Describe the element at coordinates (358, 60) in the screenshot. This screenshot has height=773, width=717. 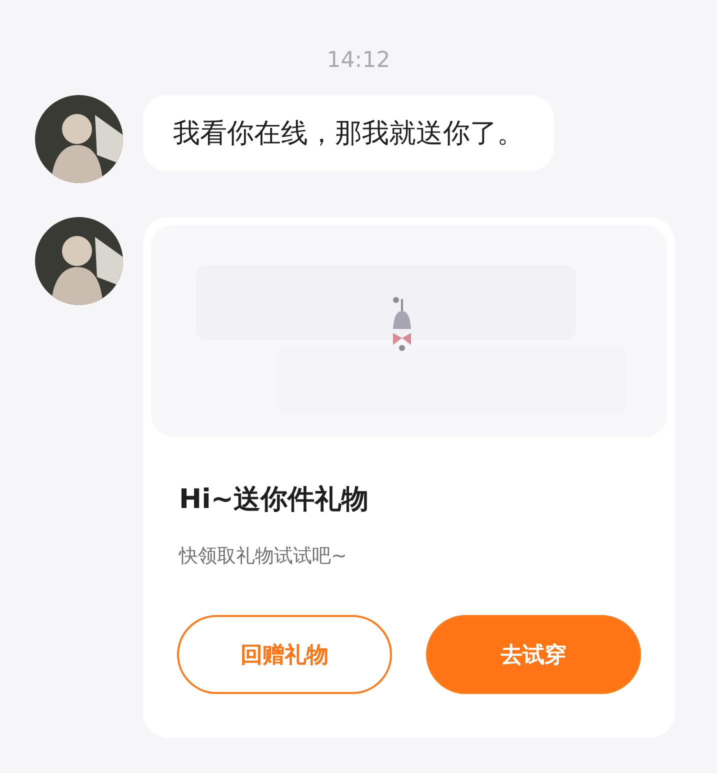
I see `timestamp: 14:12` at that location.